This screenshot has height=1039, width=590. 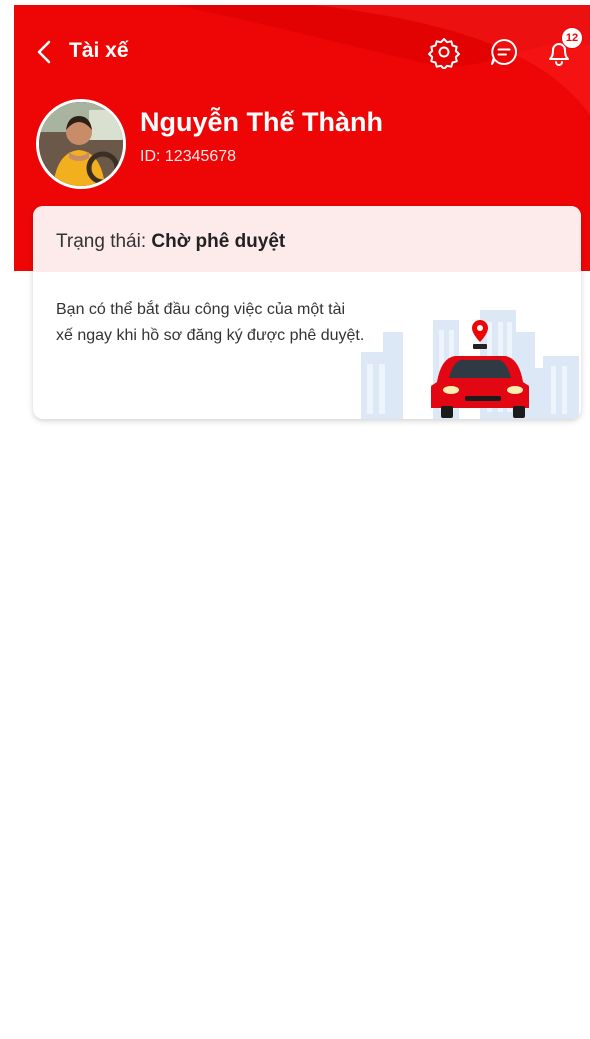 I want to click on gear-icon, so click(x=444, y=54).